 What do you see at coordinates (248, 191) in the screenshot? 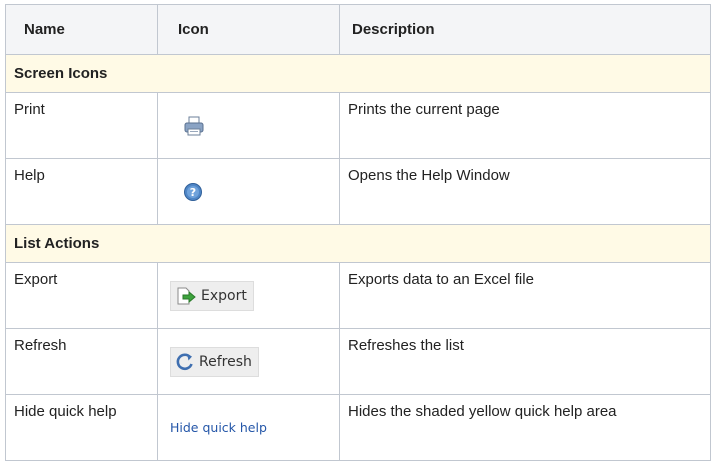
I see `row-icon-cell: ?` at bounding box center [248, 191].